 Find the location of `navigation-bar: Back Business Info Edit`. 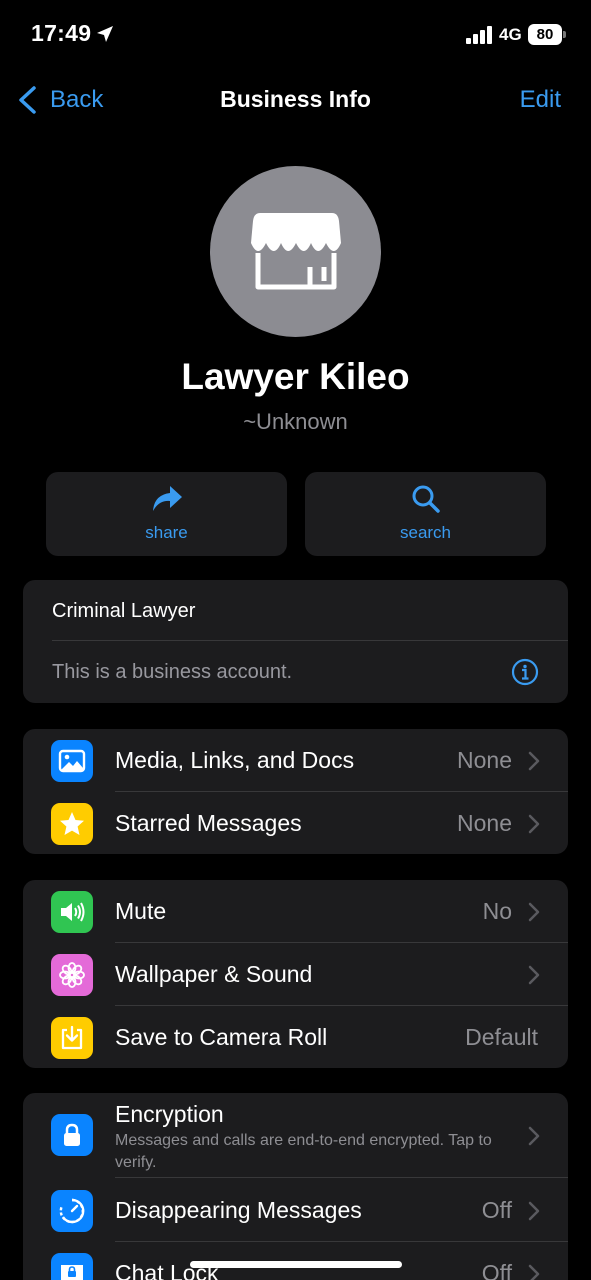

navigation-bar: Back Business Info Edit is located at coordinates (295, 100).